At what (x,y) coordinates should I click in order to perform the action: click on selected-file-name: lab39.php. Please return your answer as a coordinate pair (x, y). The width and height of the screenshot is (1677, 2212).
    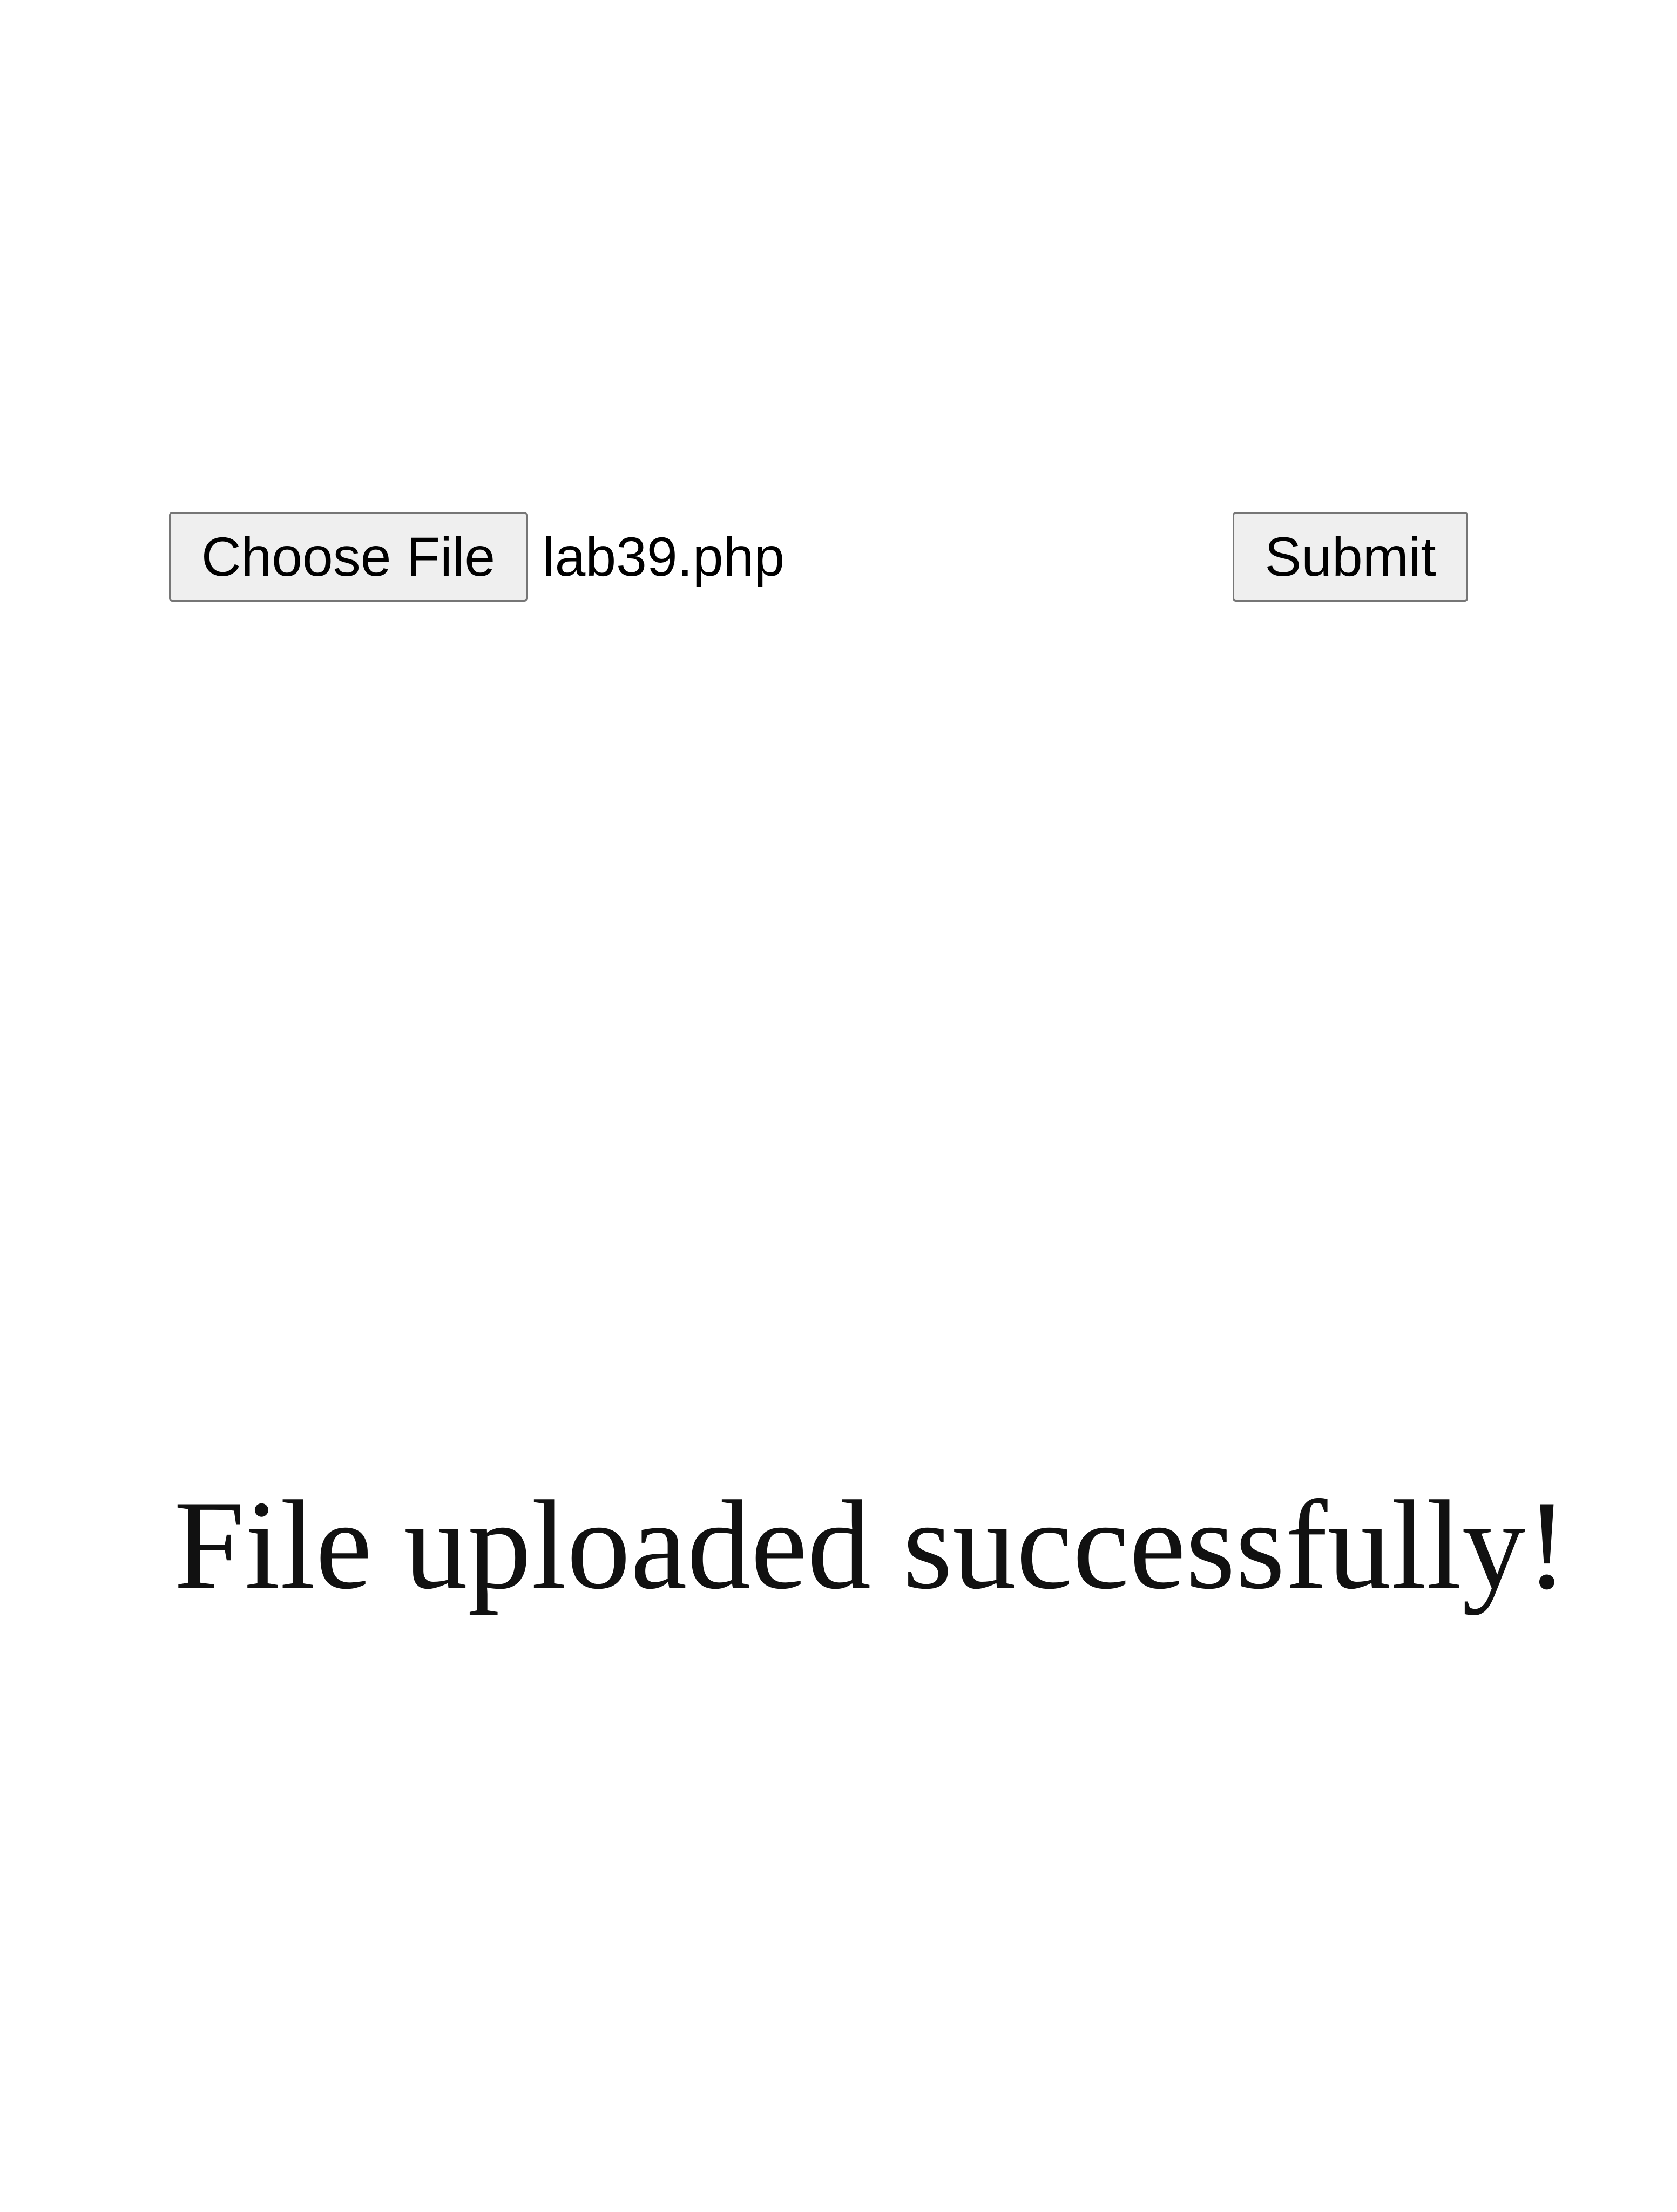
    Looking at the image, I should click on (664, 556).